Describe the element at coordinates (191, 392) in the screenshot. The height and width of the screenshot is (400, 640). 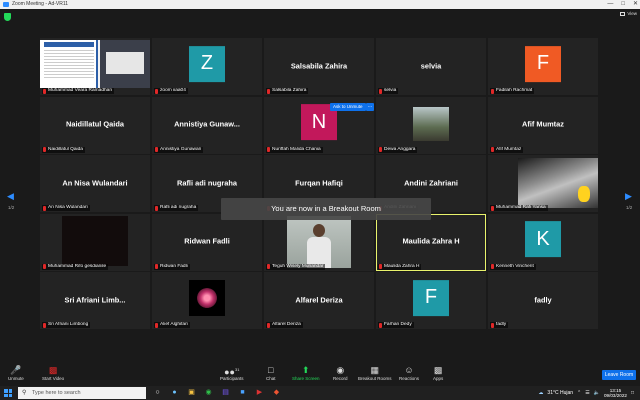
I see `file-explorer-icon: ▣` at that location.